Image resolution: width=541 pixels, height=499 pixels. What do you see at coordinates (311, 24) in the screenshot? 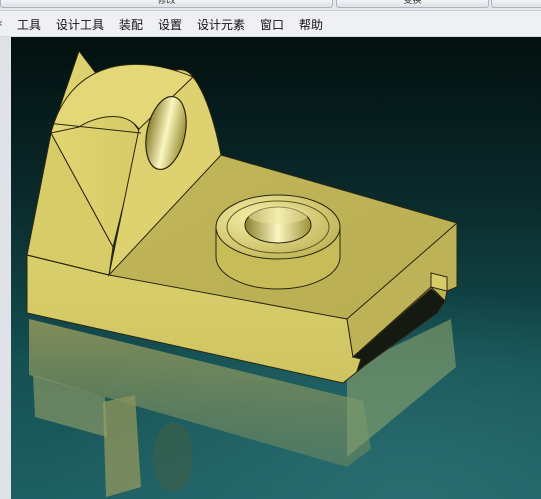
I see `menu-help: 帮助` at bounding box center [311, 24].